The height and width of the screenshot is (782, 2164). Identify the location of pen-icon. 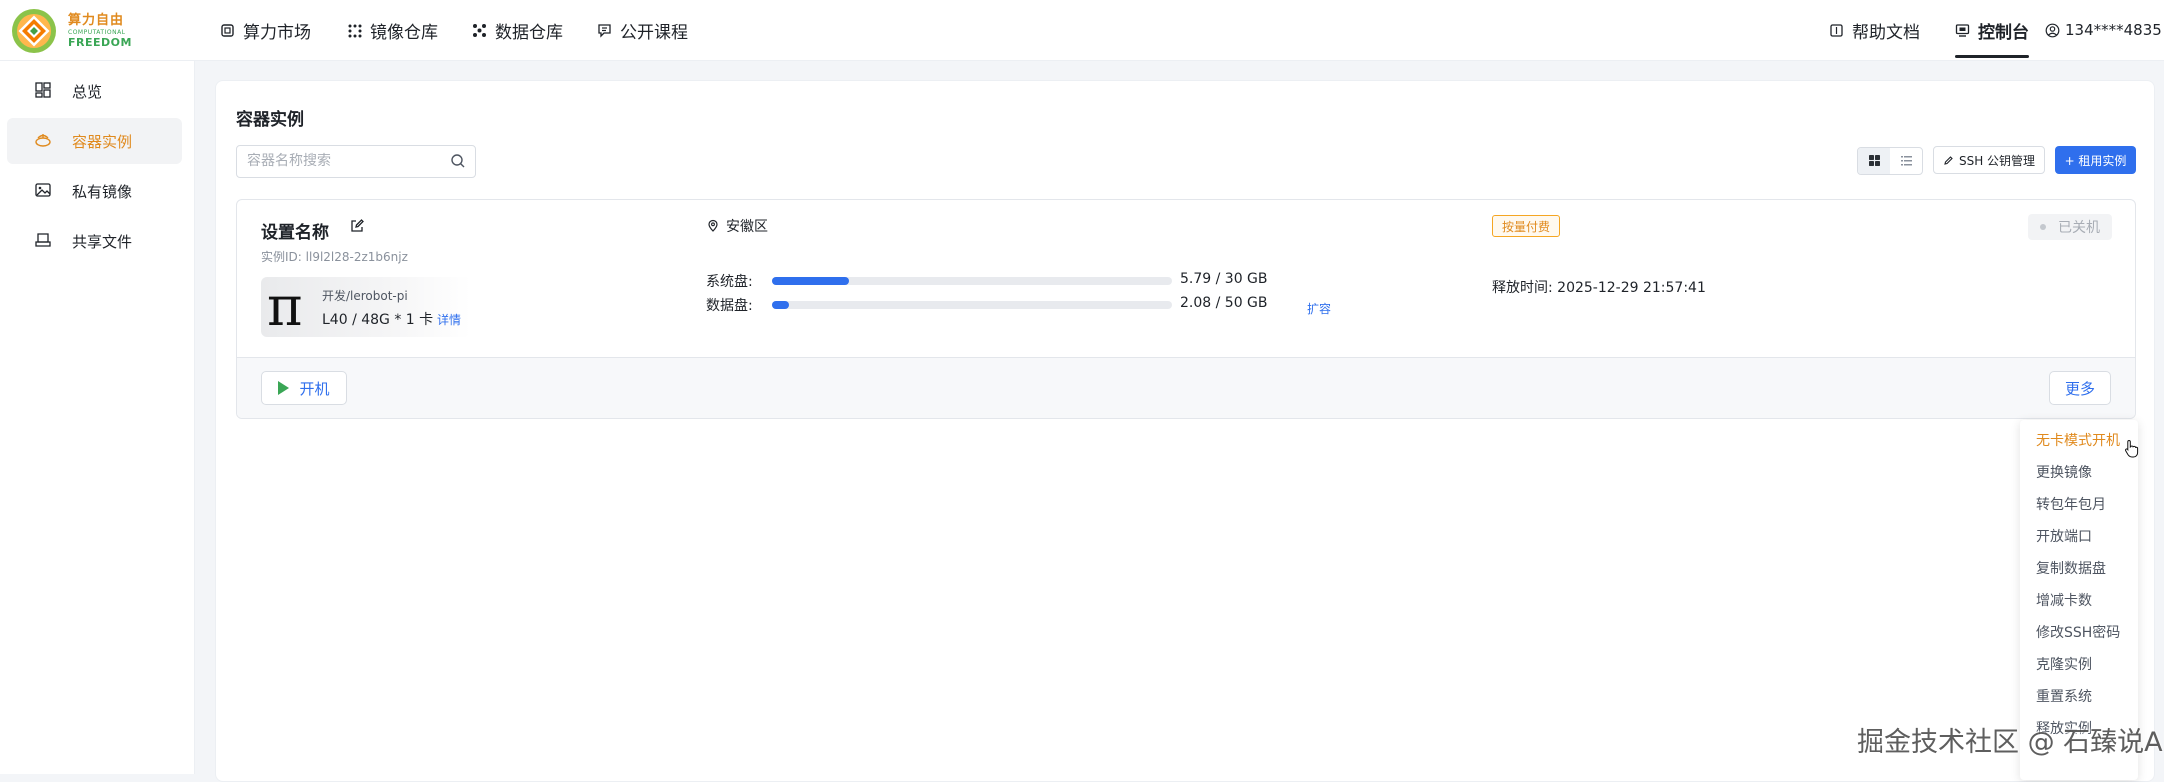
(1948, 160).